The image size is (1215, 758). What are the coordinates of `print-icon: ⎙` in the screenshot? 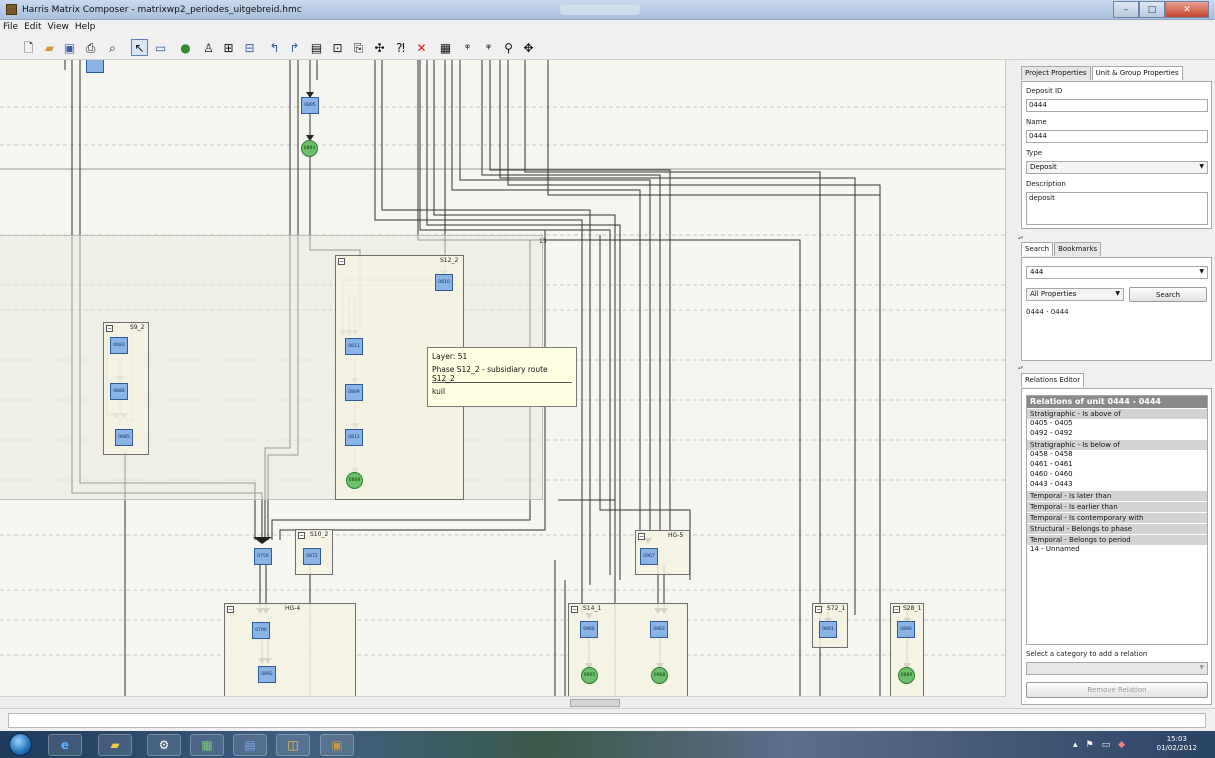 It's located at (90, 47).